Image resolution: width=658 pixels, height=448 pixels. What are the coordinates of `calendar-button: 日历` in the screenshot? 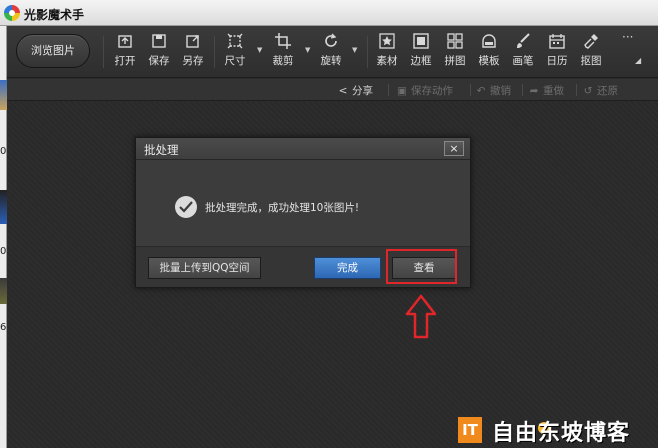 It's located at (557, 53).